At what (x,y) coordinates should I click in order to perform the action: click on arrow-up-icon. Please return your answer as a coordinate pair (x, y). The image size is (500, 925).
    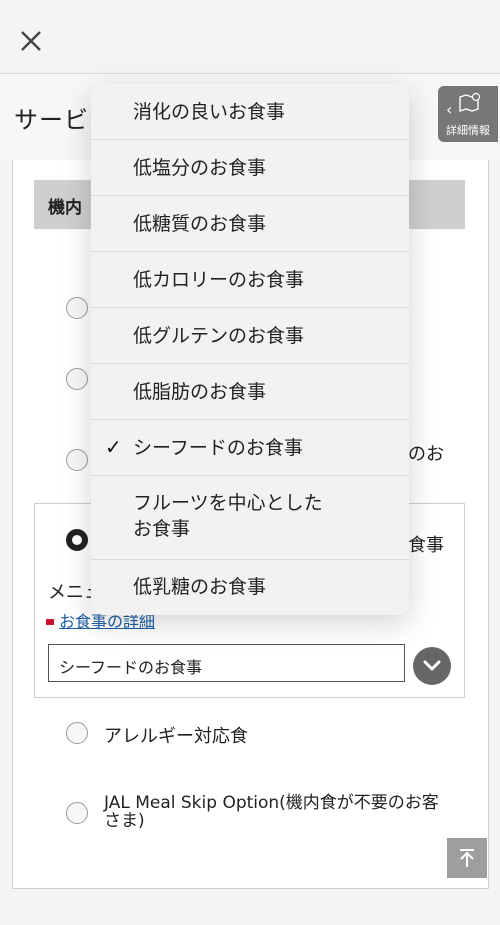
    Looking at the image, I should click on (467, 858).